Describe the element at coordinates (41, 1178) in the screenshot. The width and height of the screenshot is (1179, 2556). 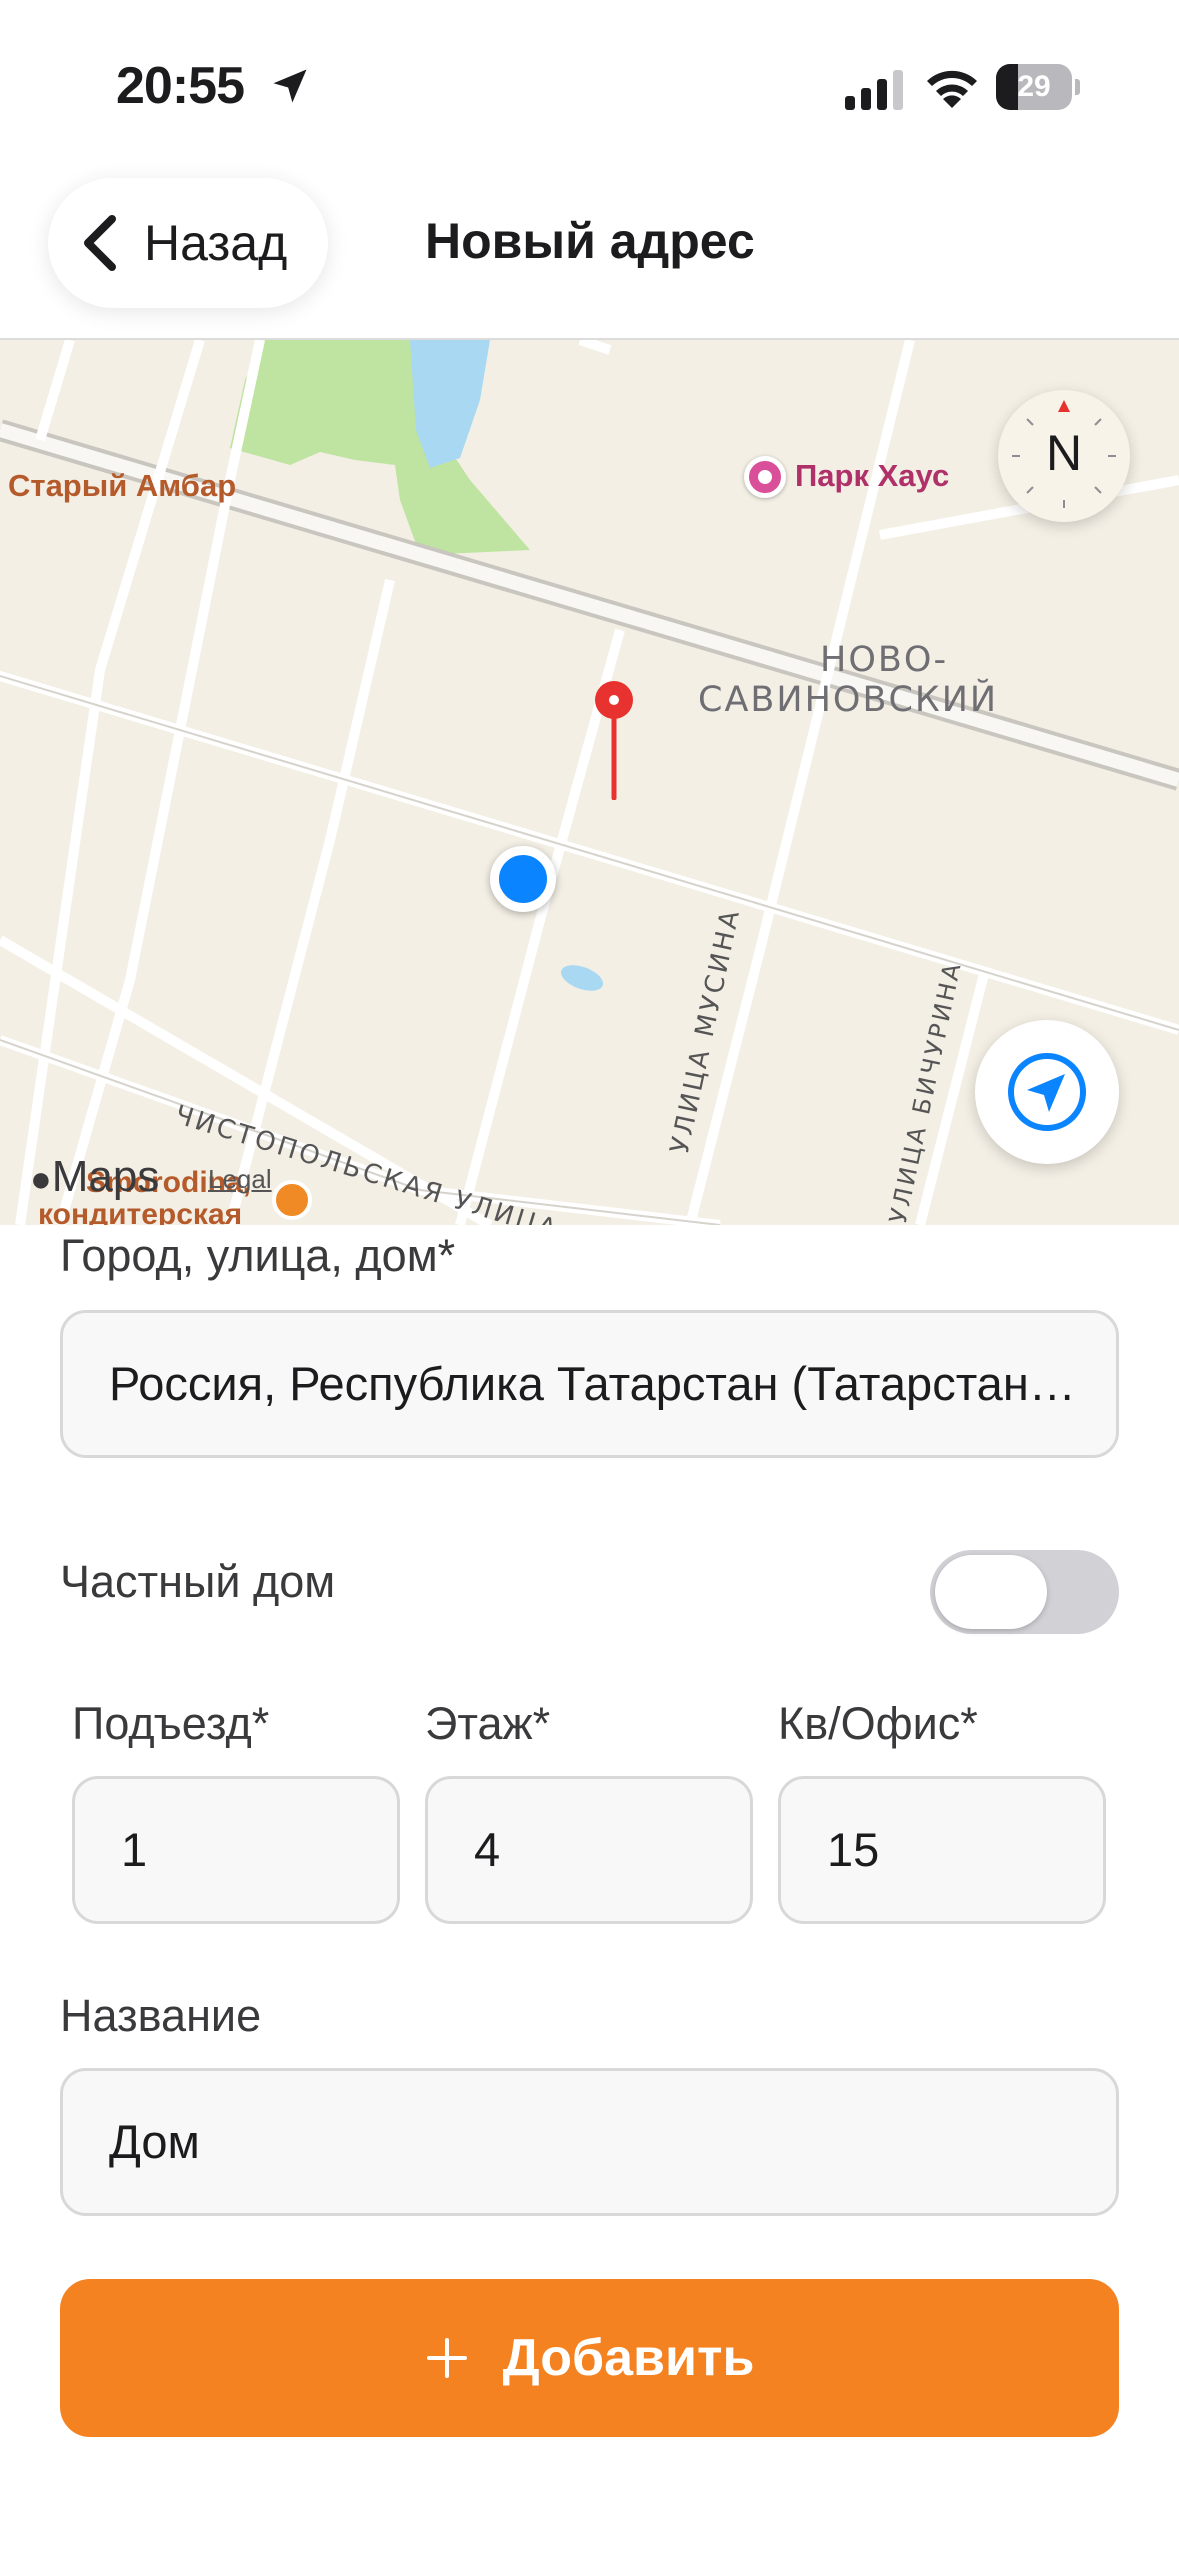
I see `apple-logo-icon: ●` at that location.